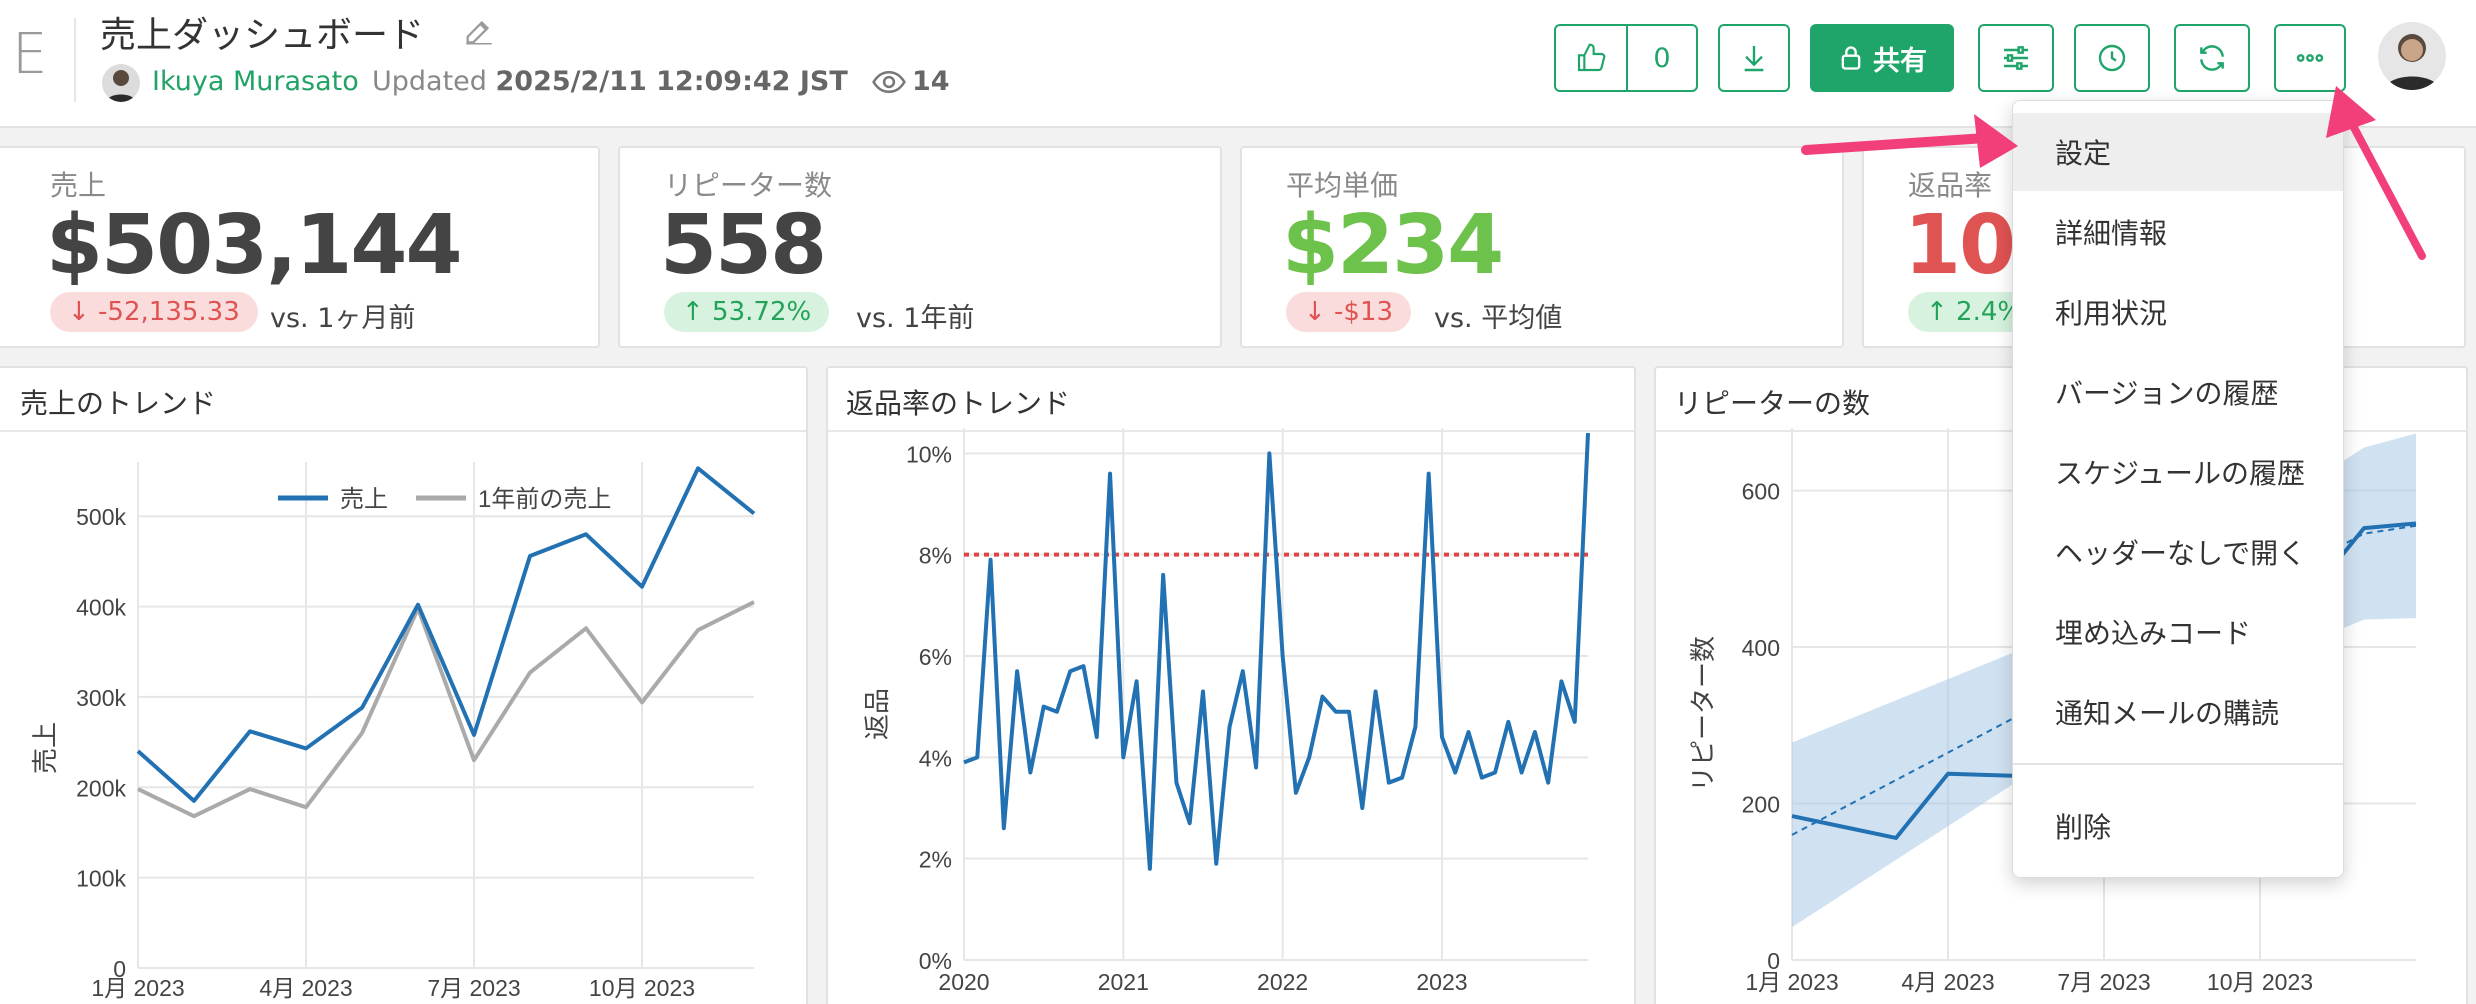  I want to click on share-label: 共有, so click(1900, 61).